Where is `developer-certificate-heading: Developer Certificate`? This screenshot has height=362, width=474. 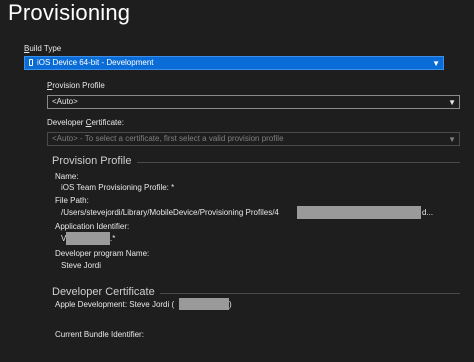 developer-certificate-heading: Developer Certificate is located at coordinates (103, 292).